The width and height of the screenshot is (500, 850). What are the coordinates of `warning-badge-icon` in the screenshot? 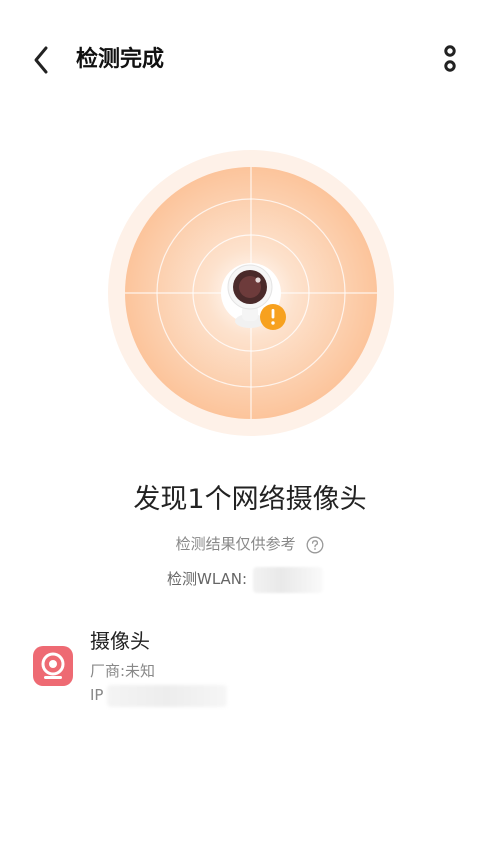 It's located at (273, 317).